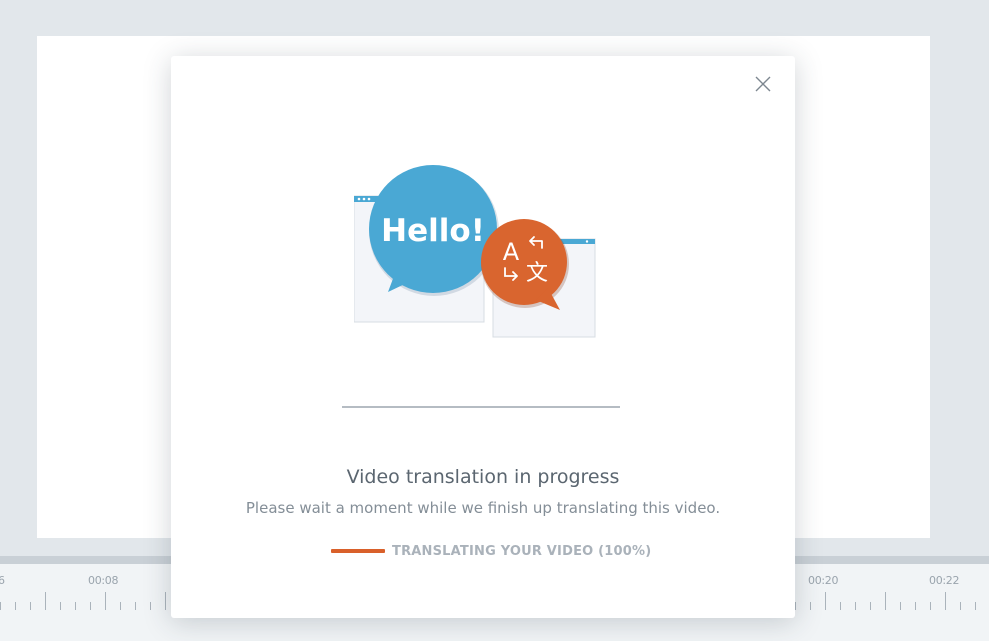 The height and width of the screenshot is (641, 989). I want to click on progress-bar, so click(358, 551).